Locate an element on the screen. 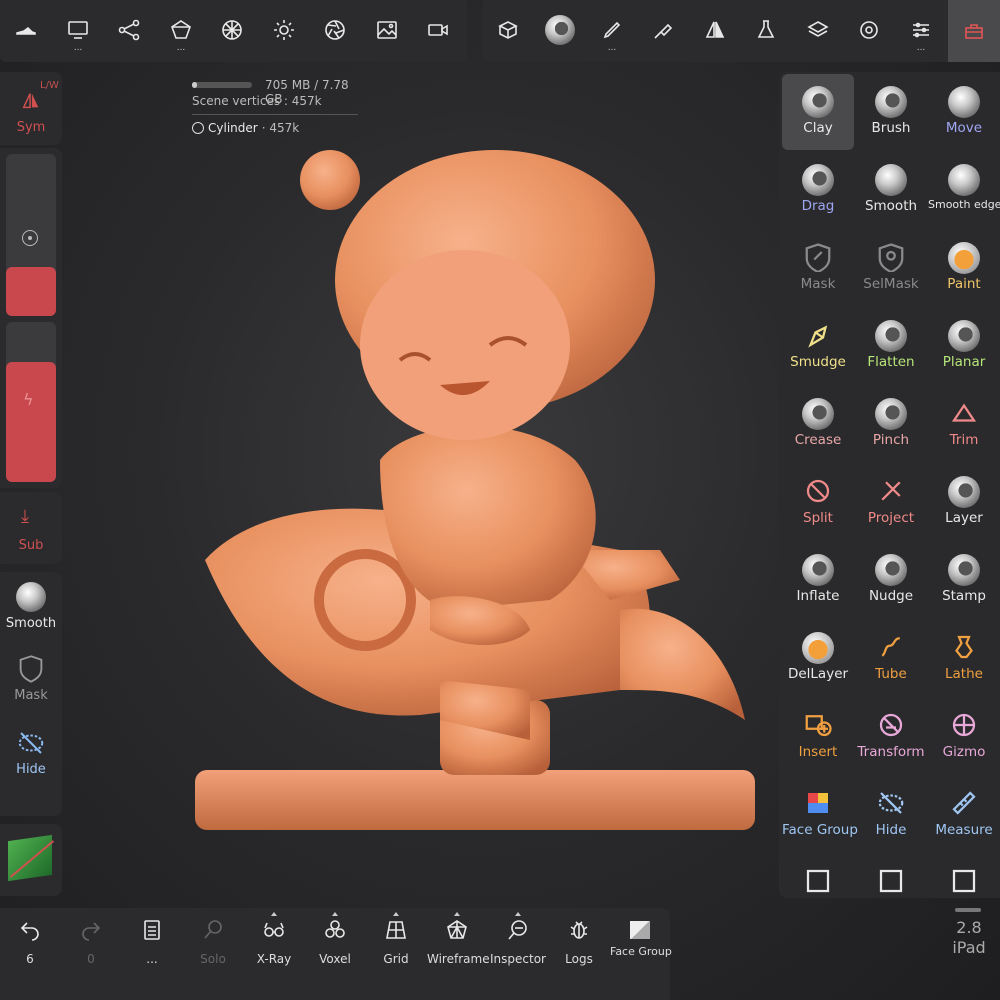 The image size is (1000, 1000). project-icon is located at coordinates (891, 492).